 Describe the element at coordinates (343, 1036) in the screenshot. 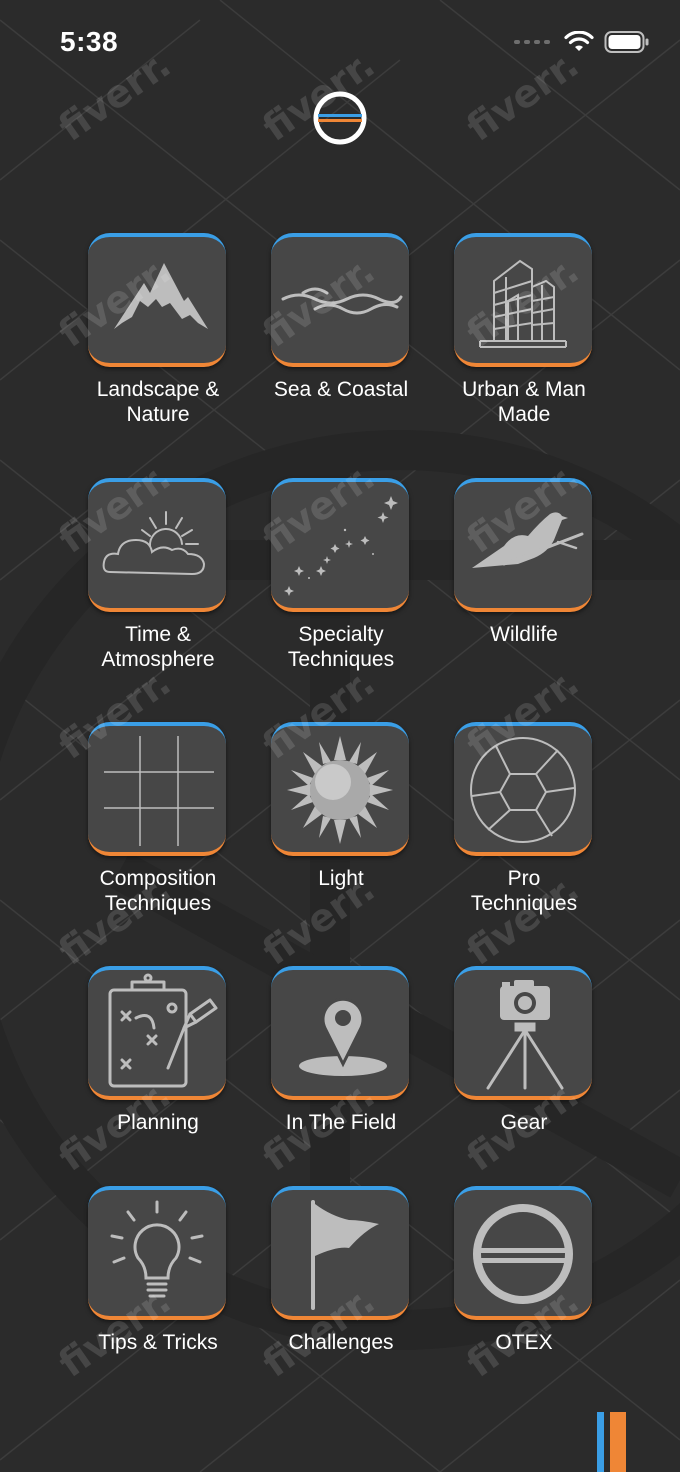

I see `location-pin-icon` at that location.